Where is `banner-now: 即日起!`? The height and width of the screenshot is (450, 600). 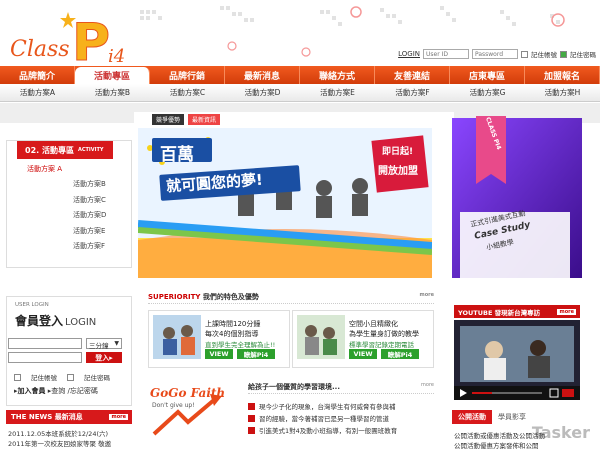 banner-now: 即日起! is located at coordinates (398, 152).